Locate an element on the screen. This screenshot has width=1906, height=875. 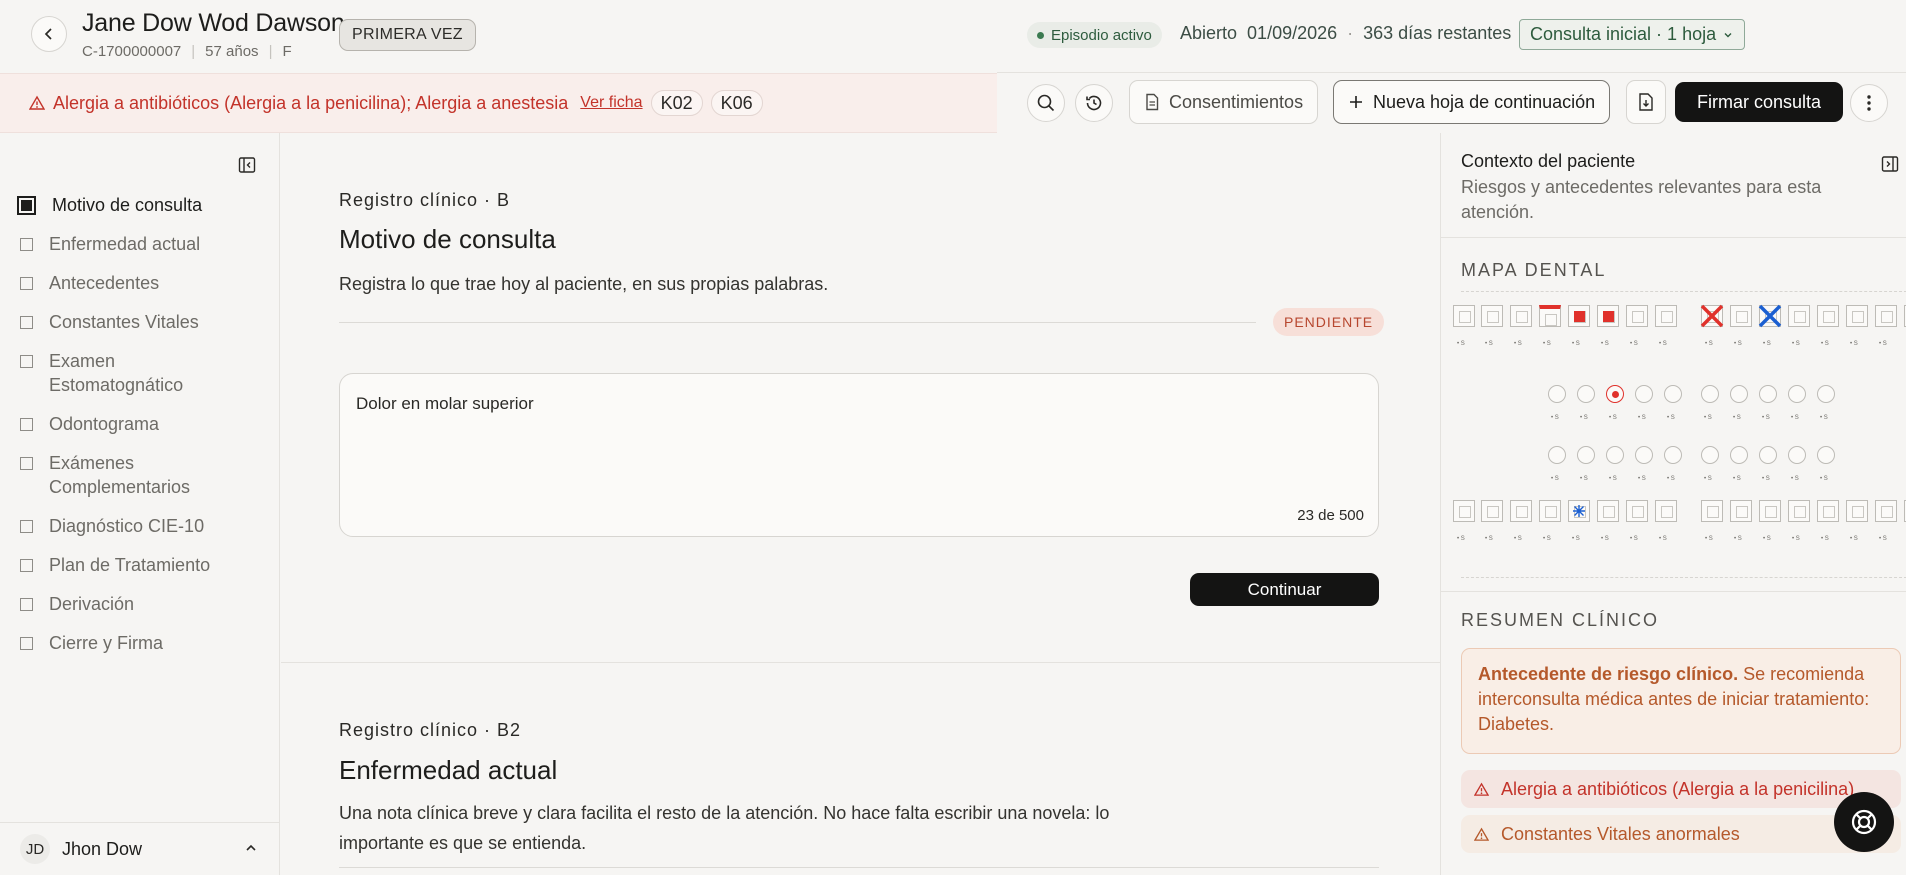
section-kicker: Registro clínico · B2 is located at coordinates (430, 730).